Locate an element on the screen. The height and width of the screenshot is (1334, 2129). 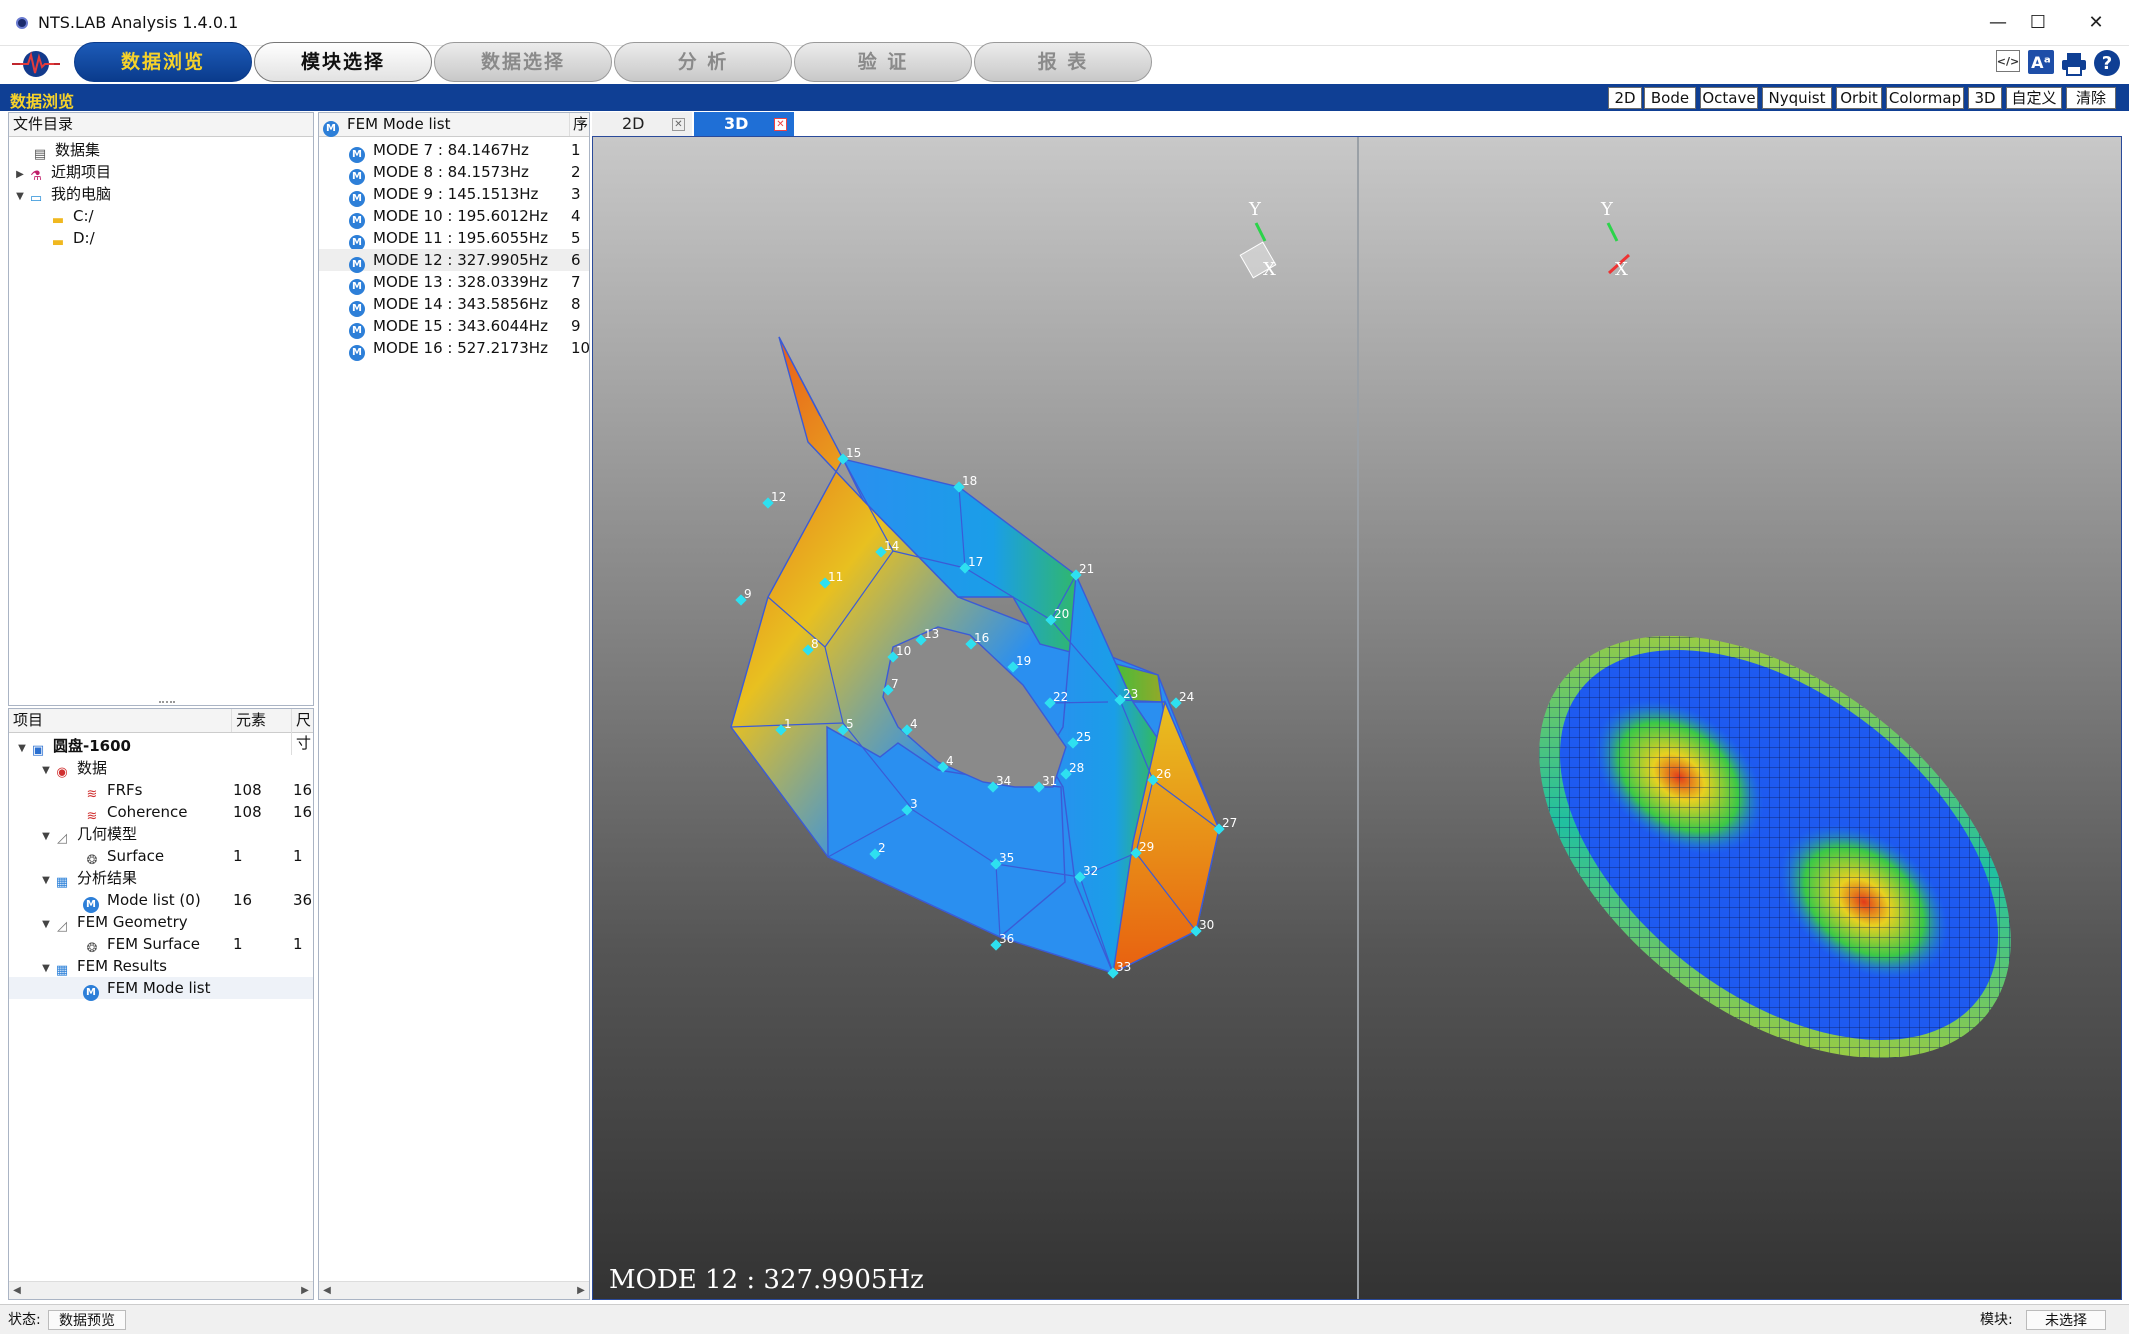
mode-list-item: M MODE 10 : 195.6012Hz 4 is located at coordinates (454, 217).